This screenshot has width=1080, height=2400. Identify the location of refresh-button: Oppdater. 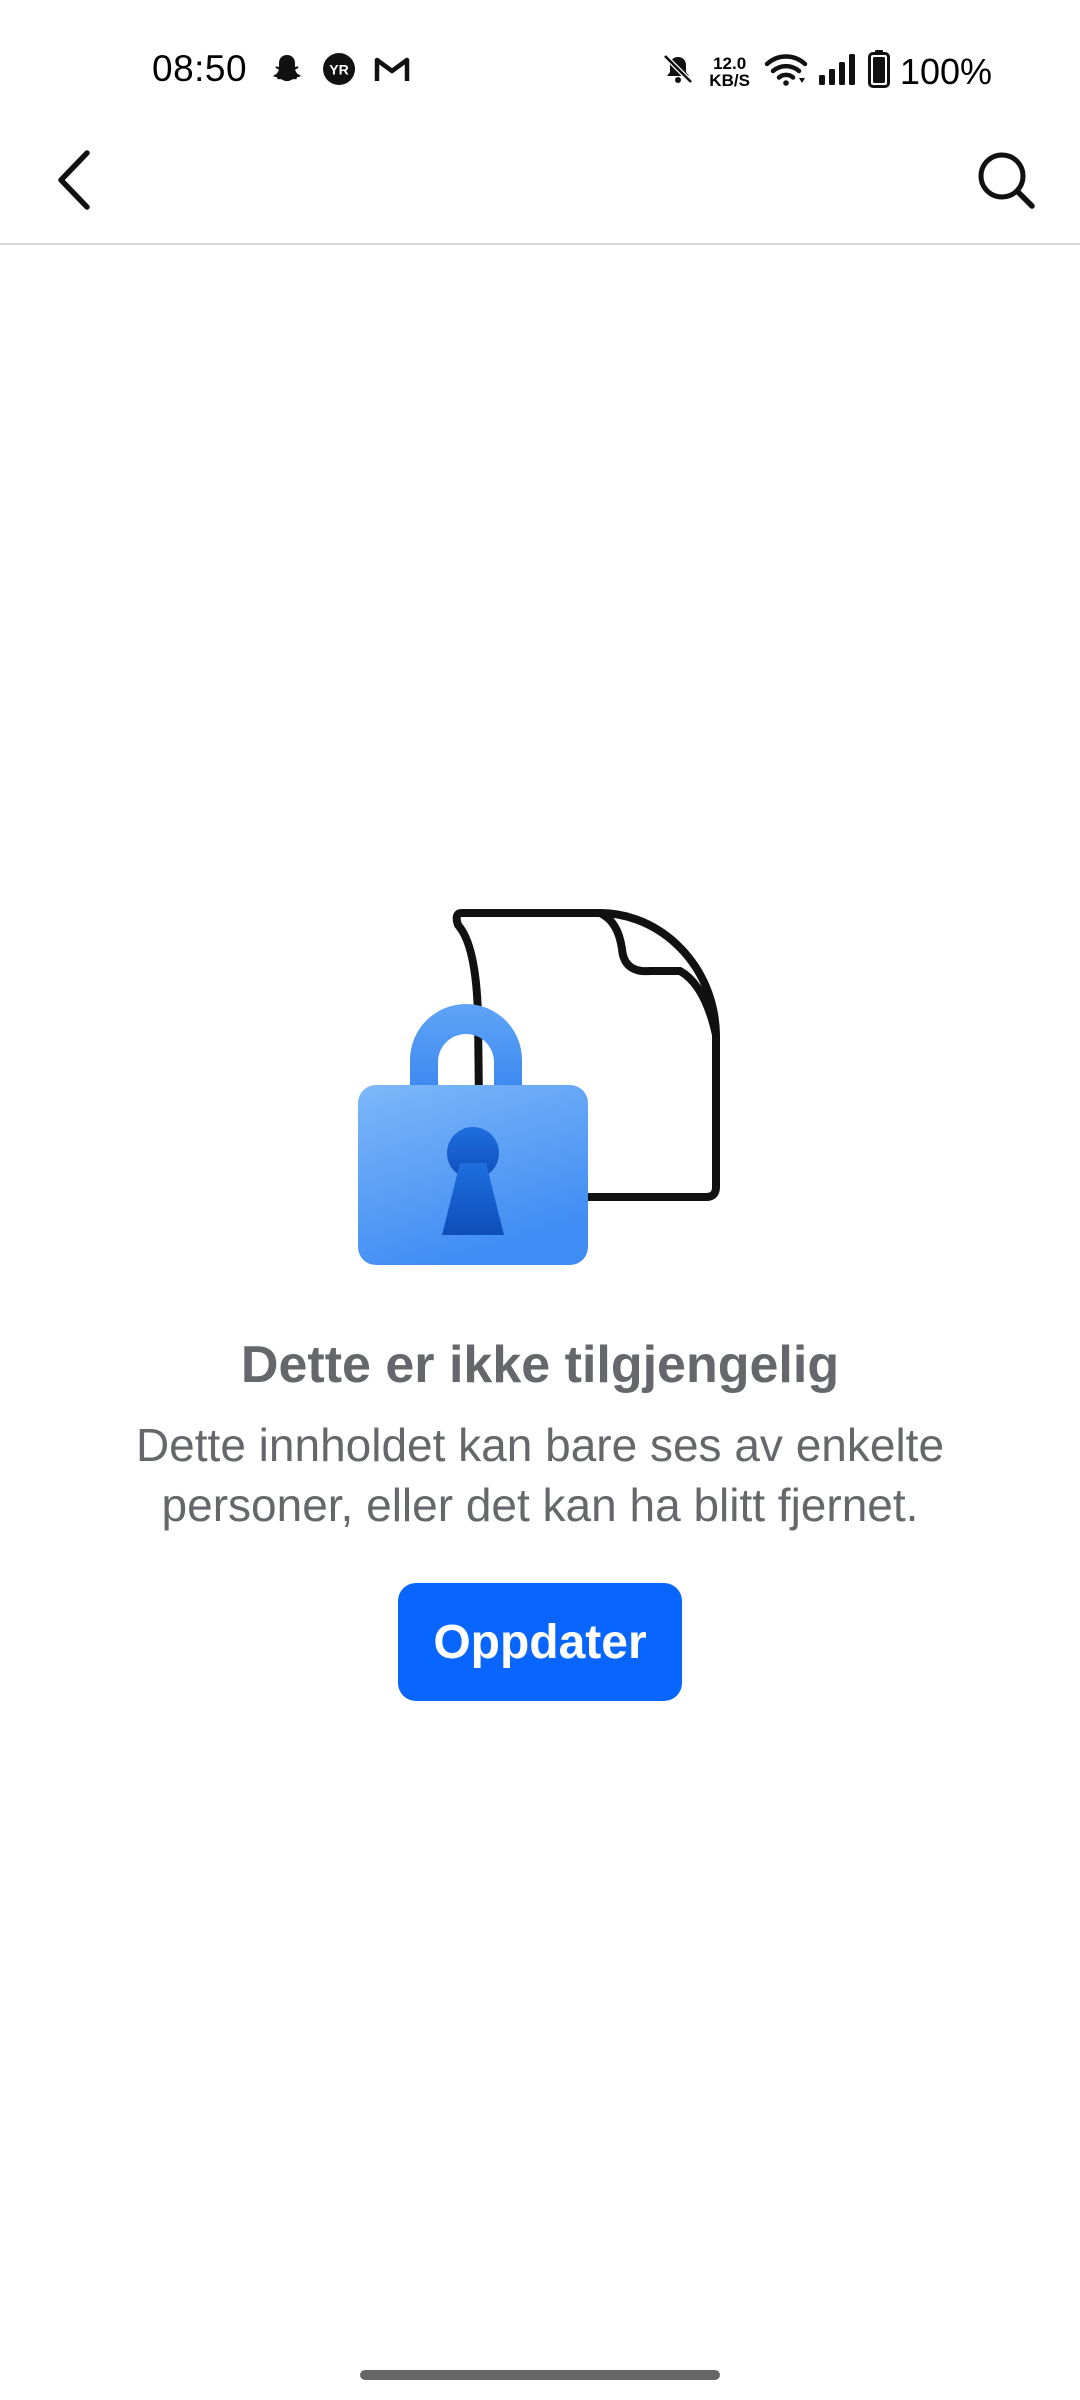
(540, 1642).